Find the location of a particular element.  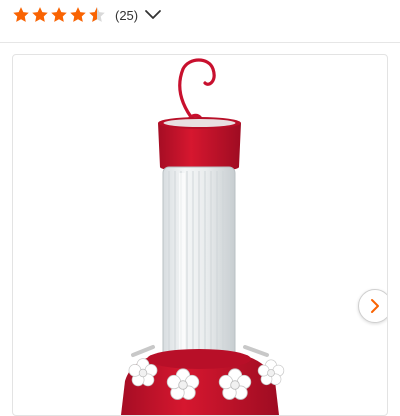

divider is located at coordinates (200, 42).